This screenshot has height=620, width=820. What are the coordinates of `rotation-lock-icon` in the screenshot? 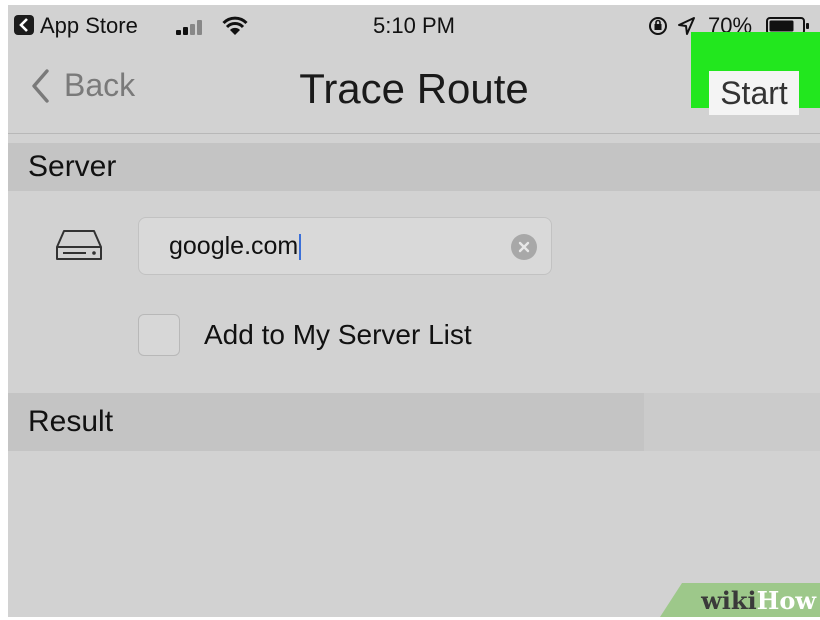 It's located at (658, 26).